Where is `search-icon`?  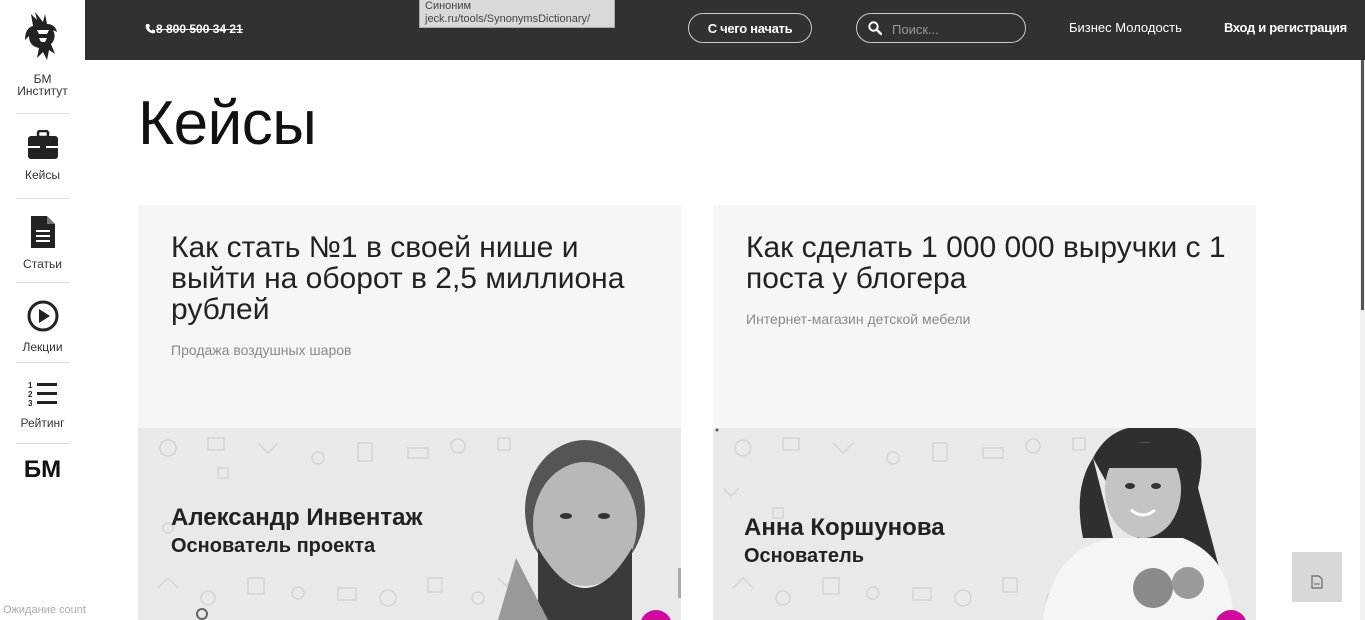
search-icon is located at coordinates (875, 28).